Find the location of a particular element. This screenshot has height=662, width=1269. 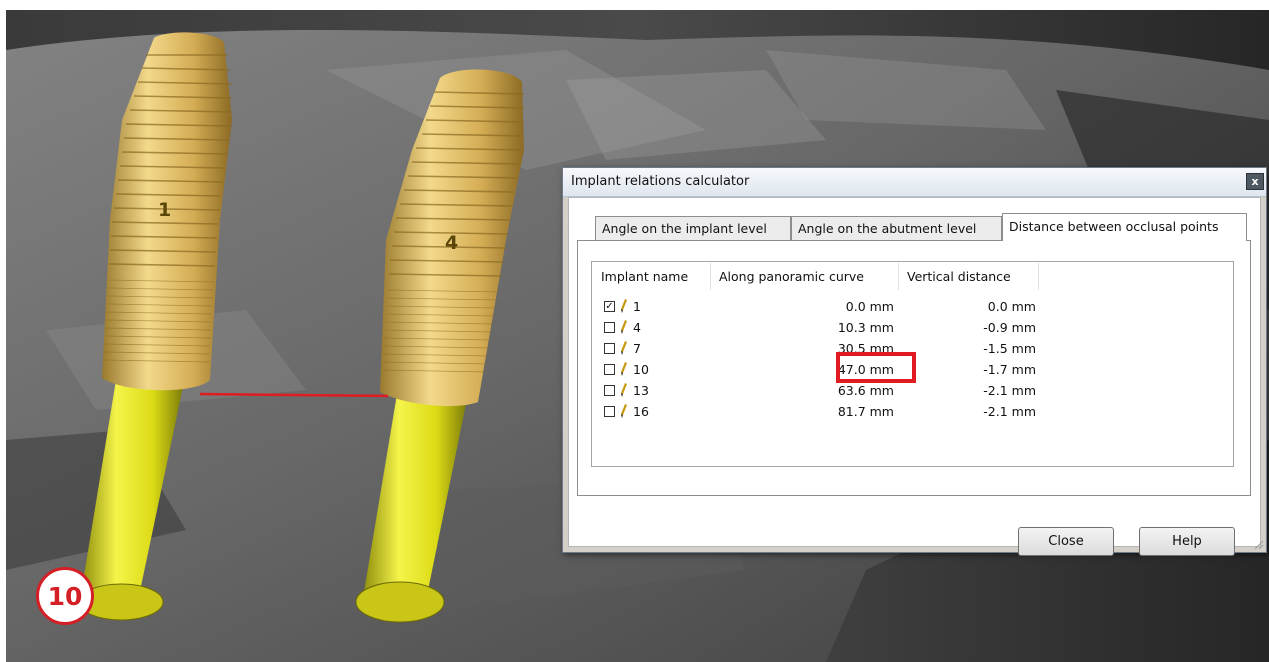

close-button: Close is located at coordinates (1066, 541).